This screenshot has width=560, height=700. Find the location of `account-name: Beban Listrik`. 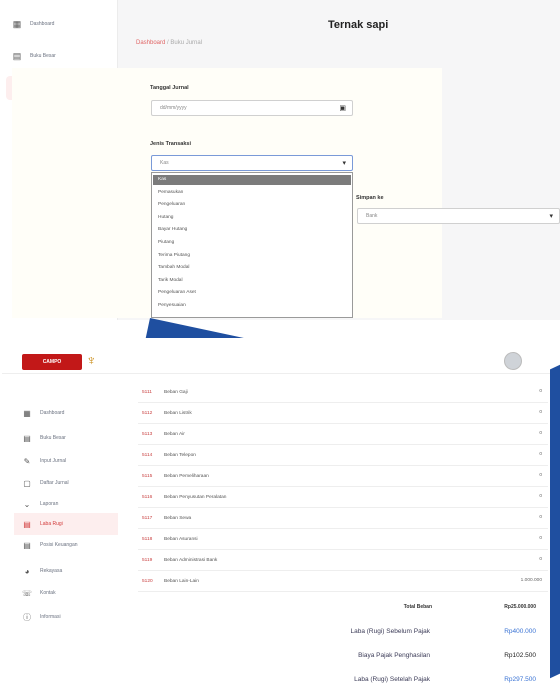

account-name: Beban Listrik is located at coordinates (178, 413).